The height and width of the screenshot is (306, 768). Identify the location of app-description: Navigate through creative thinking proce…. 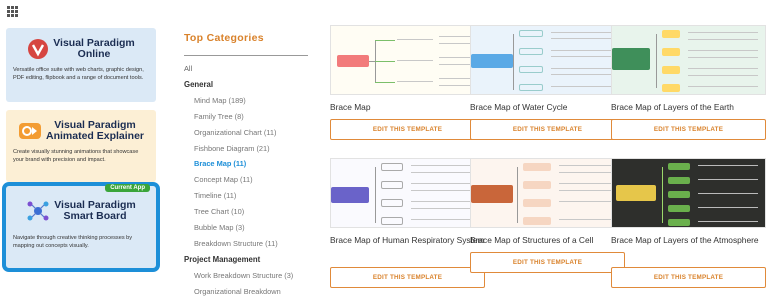
(73, 242).